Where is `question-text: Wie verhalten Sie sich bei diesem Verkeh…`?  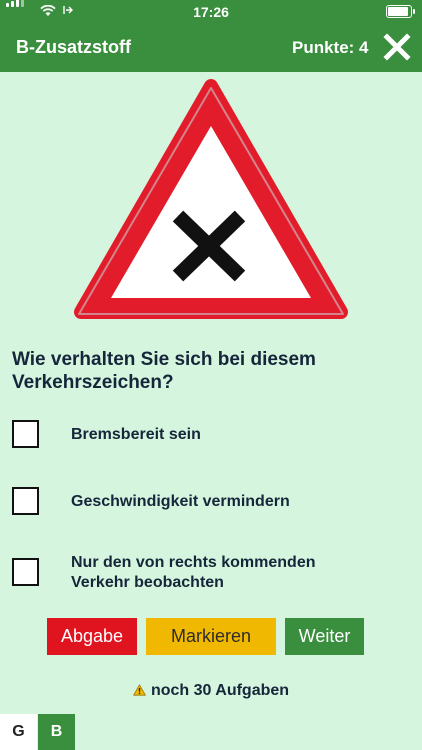 question-text: Wie verhalten Sie sich bei diesem Verkeh… is located at coordinates (164, 371).